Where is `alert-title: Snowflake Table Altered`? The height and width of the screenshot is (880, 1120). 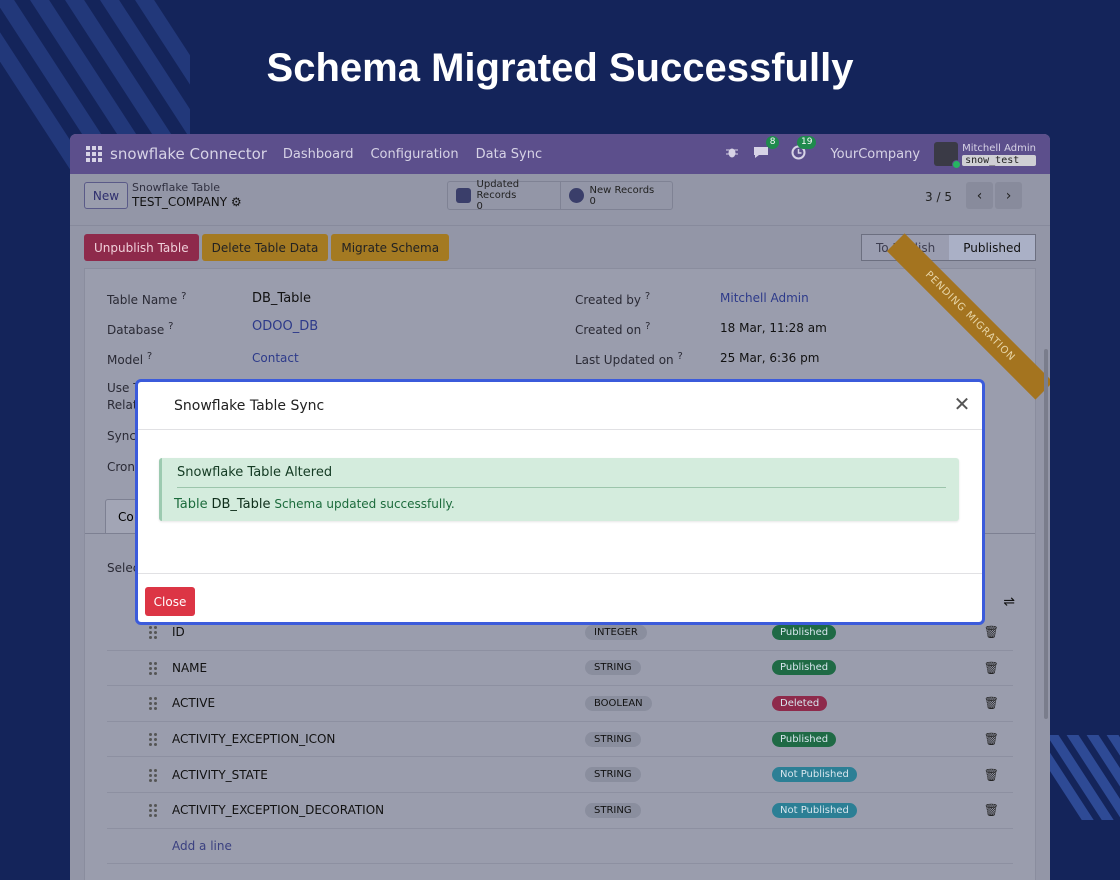 alert-title: Snowflake Table Altered is located at coordinates (255, 472).